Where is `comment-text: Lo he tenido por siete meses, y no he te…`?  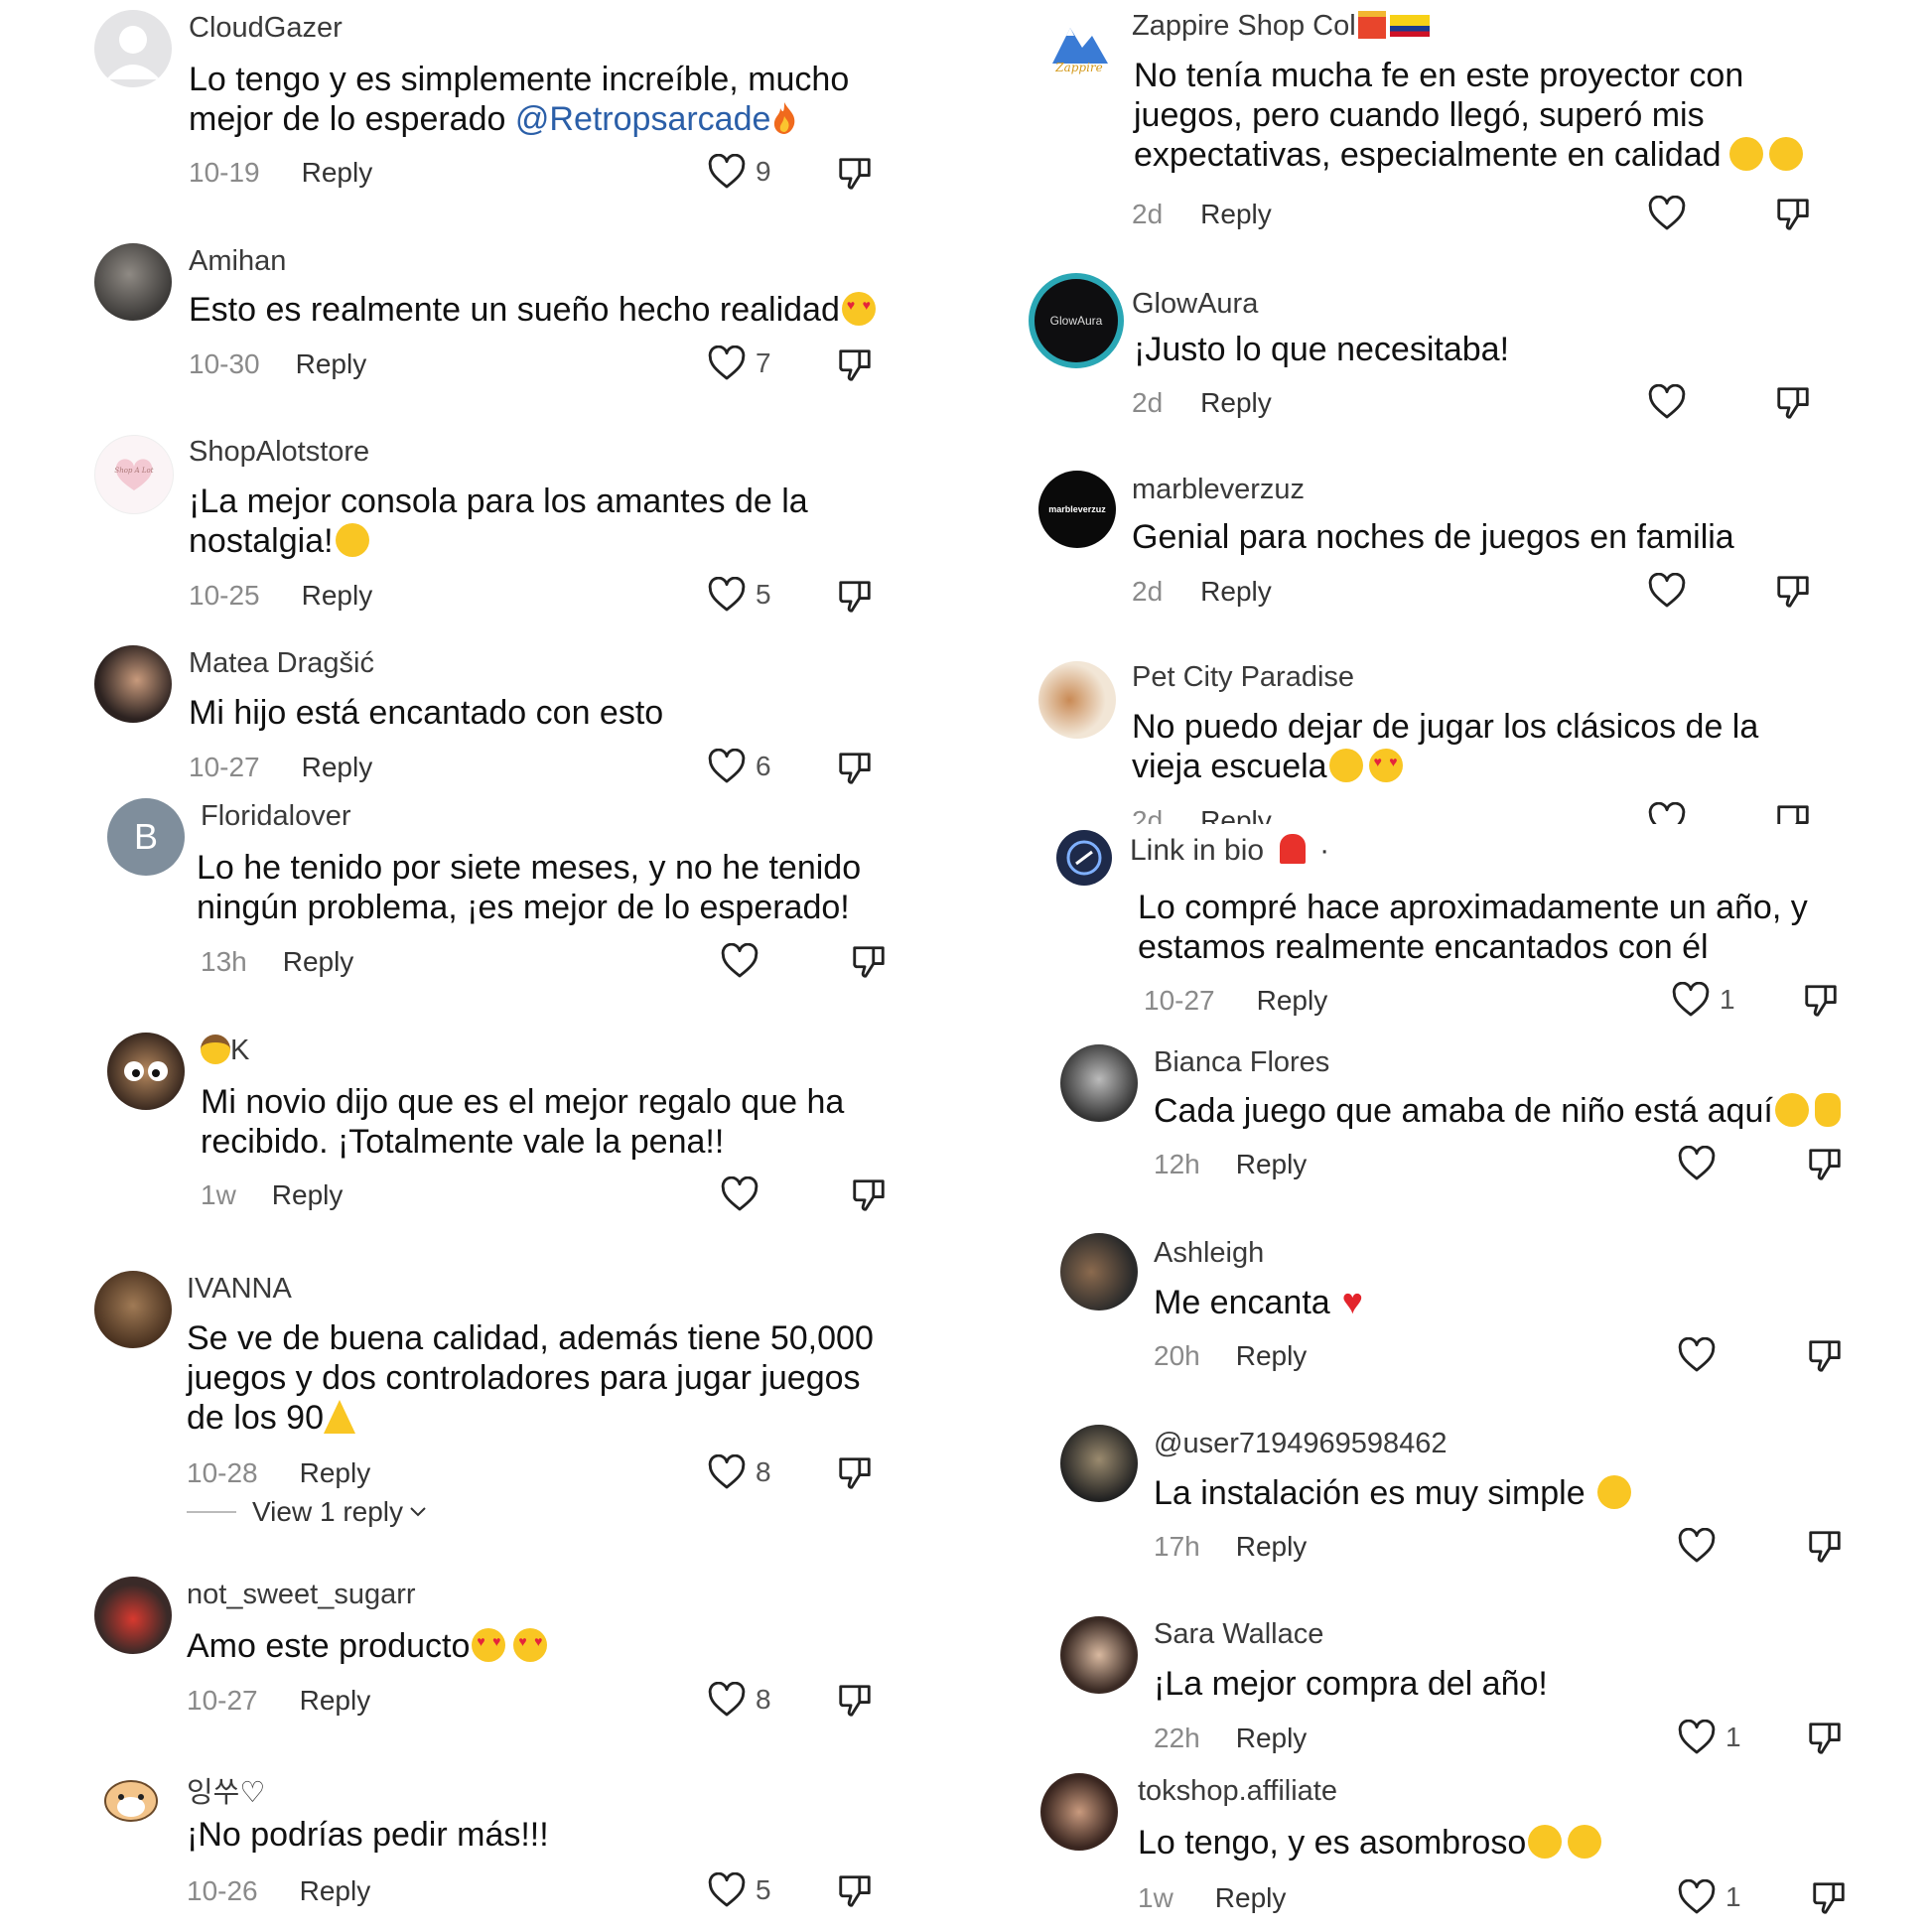
comment-text: Lo he tenido por siete meses, y no he te… is located at coordinates (529, 888).